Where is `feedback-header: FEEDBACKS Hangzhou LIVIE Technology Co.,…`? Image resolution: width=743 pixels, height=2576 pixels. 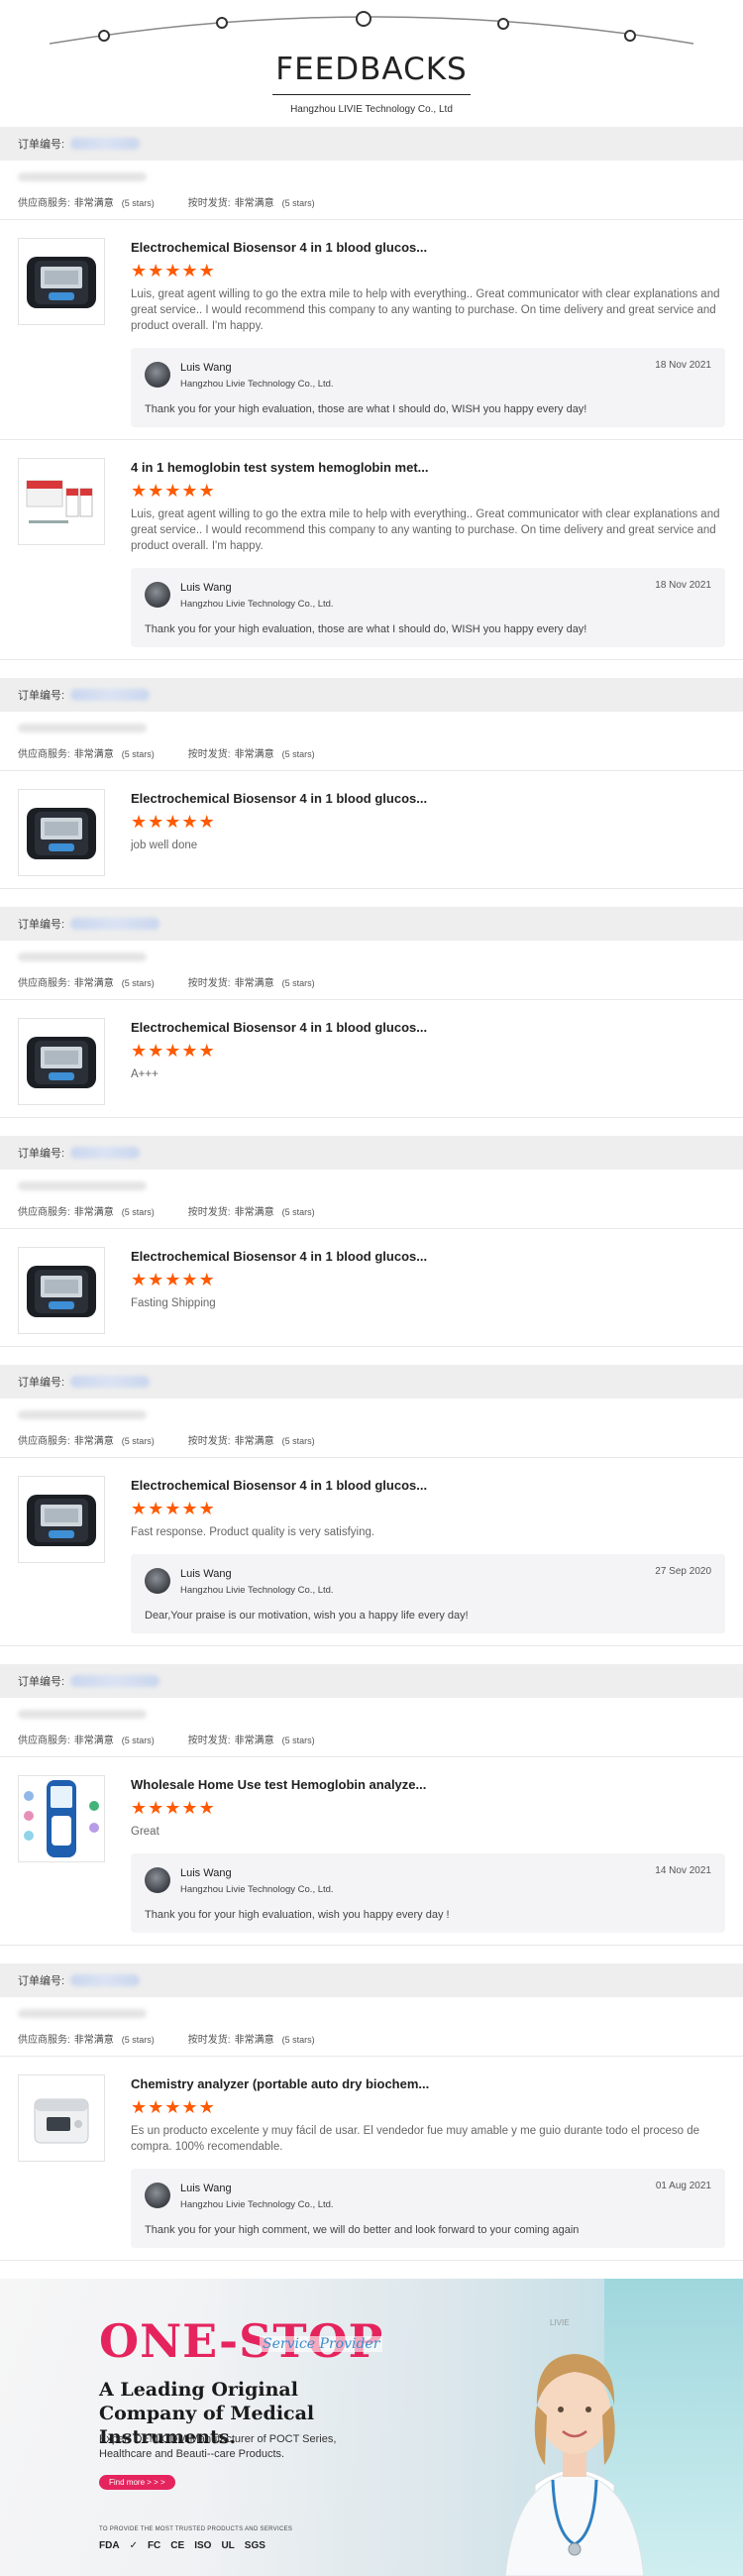 feedback-header: FEEDBACKS Hangzhou LIVIE Technology Co.,… is located at coordinates (371, 63).